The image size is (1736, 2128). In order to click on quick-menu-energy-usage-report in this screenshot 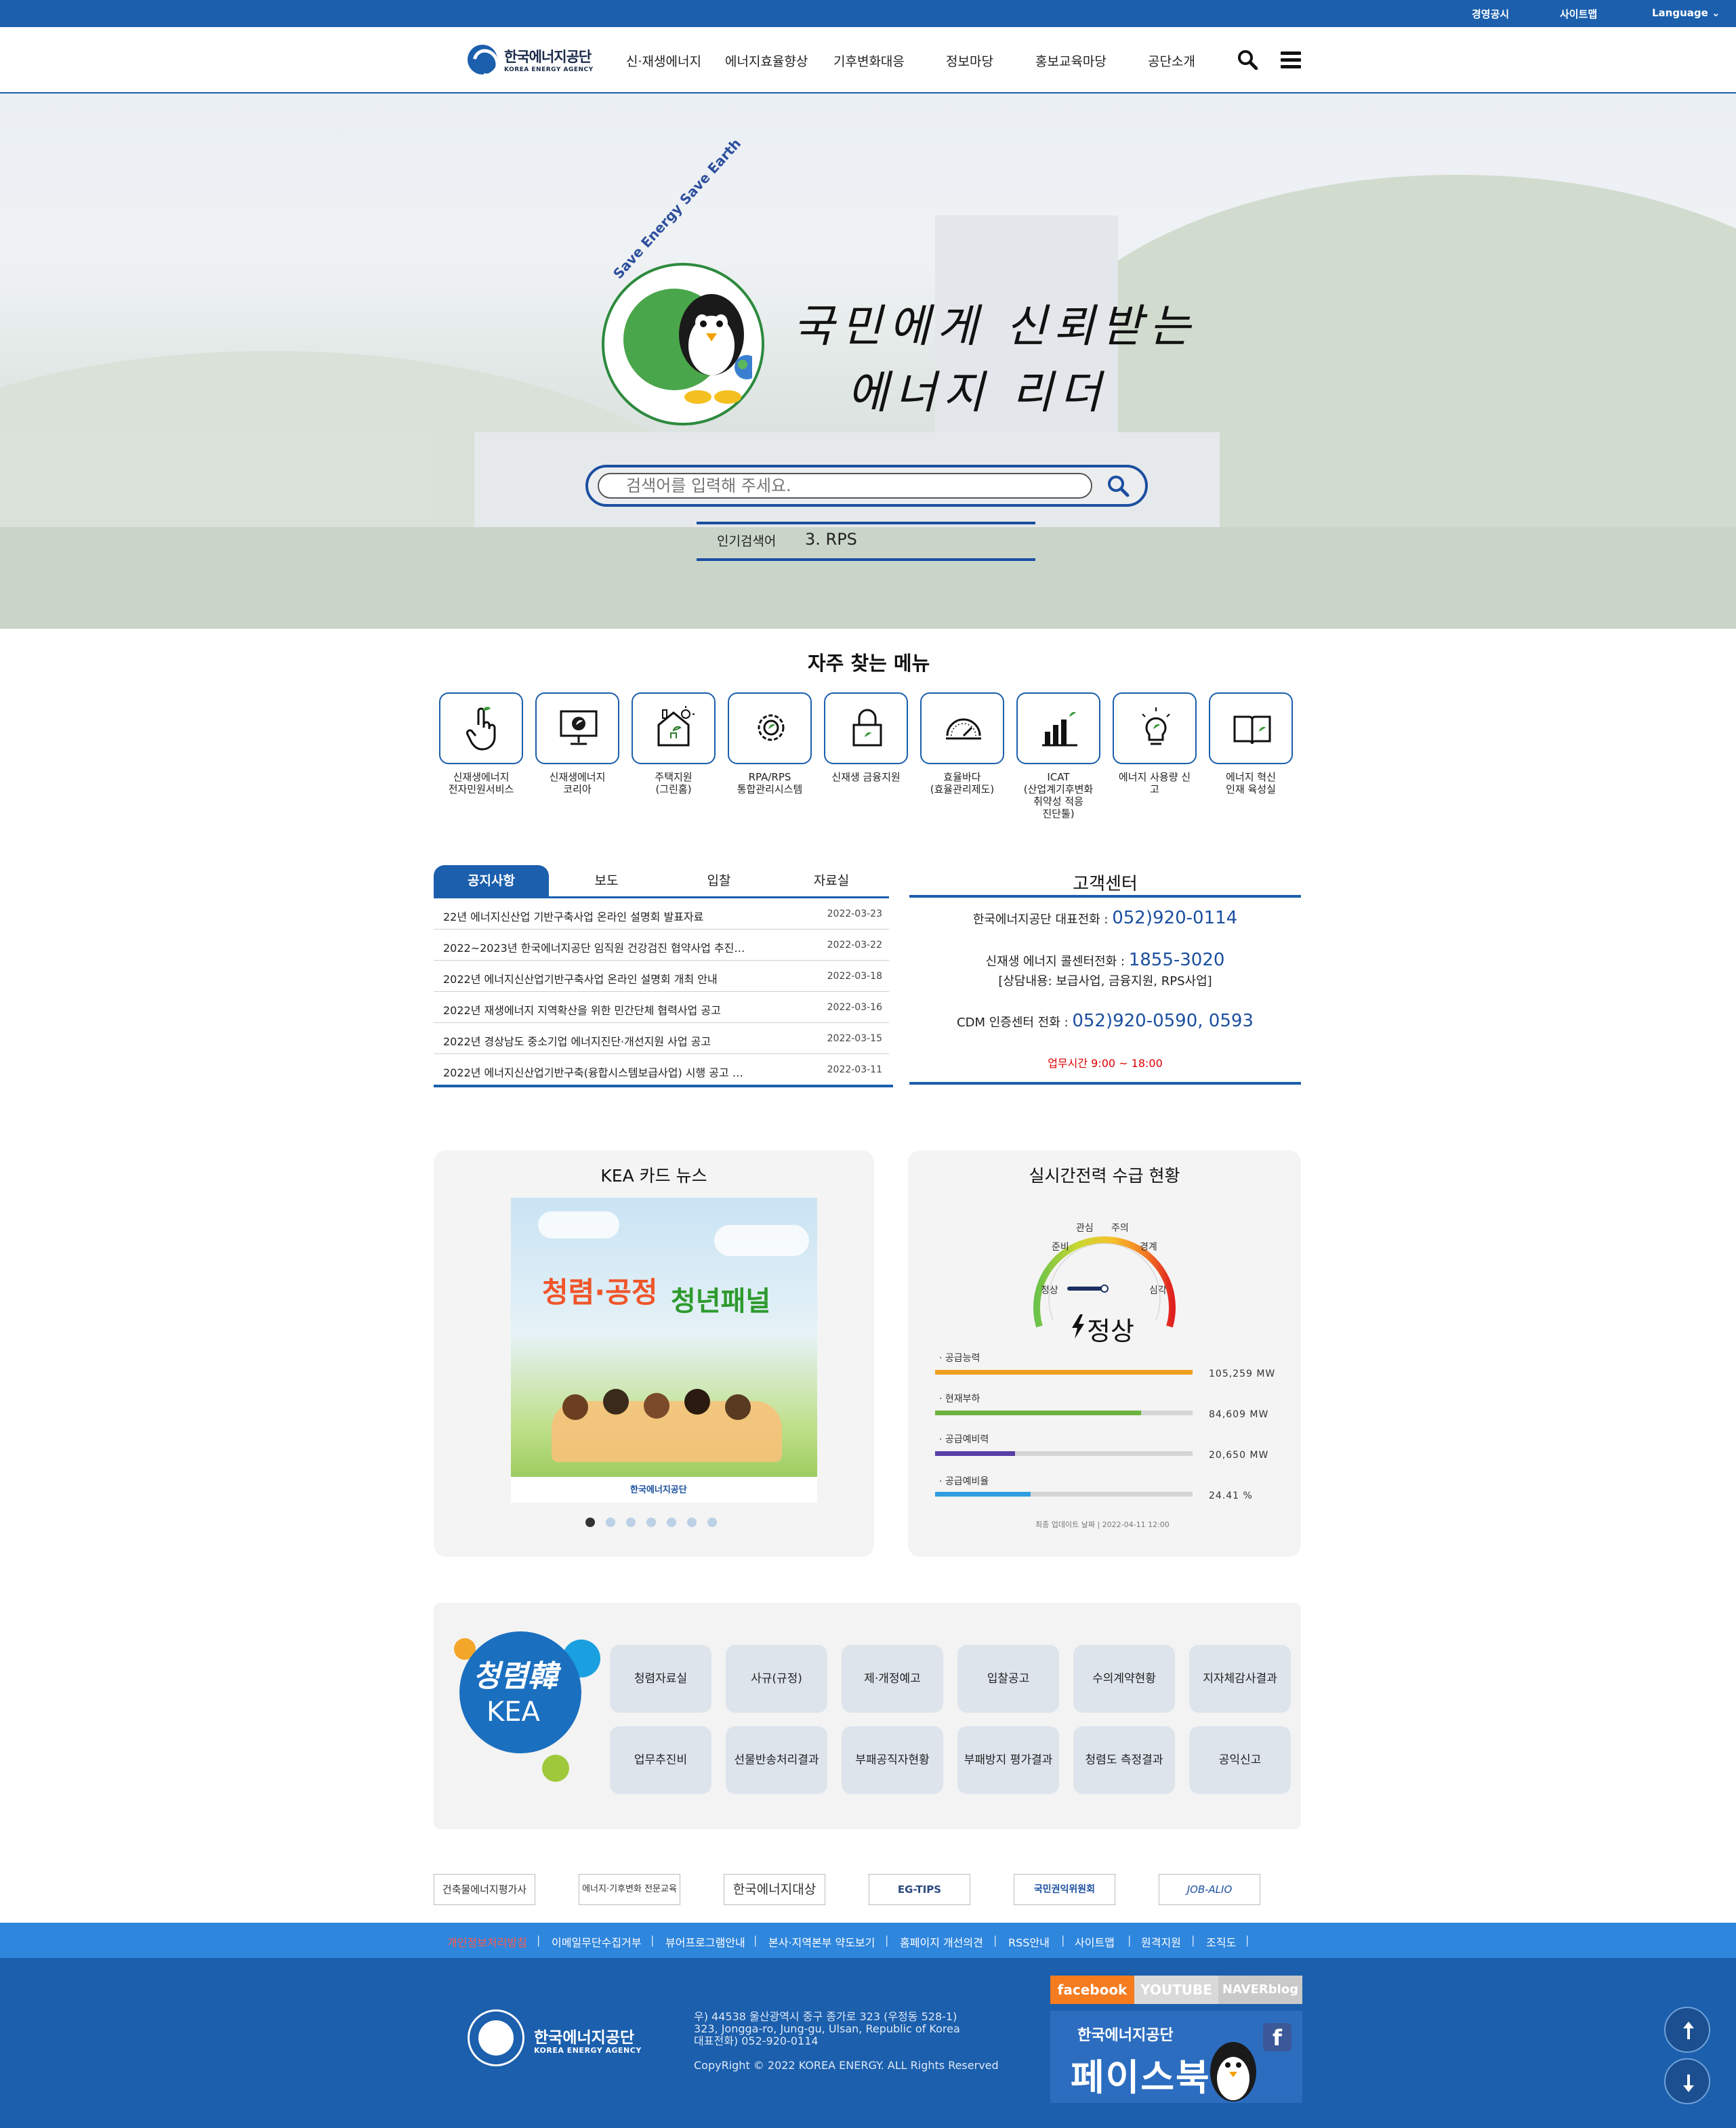, I will do `click(1155, 728)`.